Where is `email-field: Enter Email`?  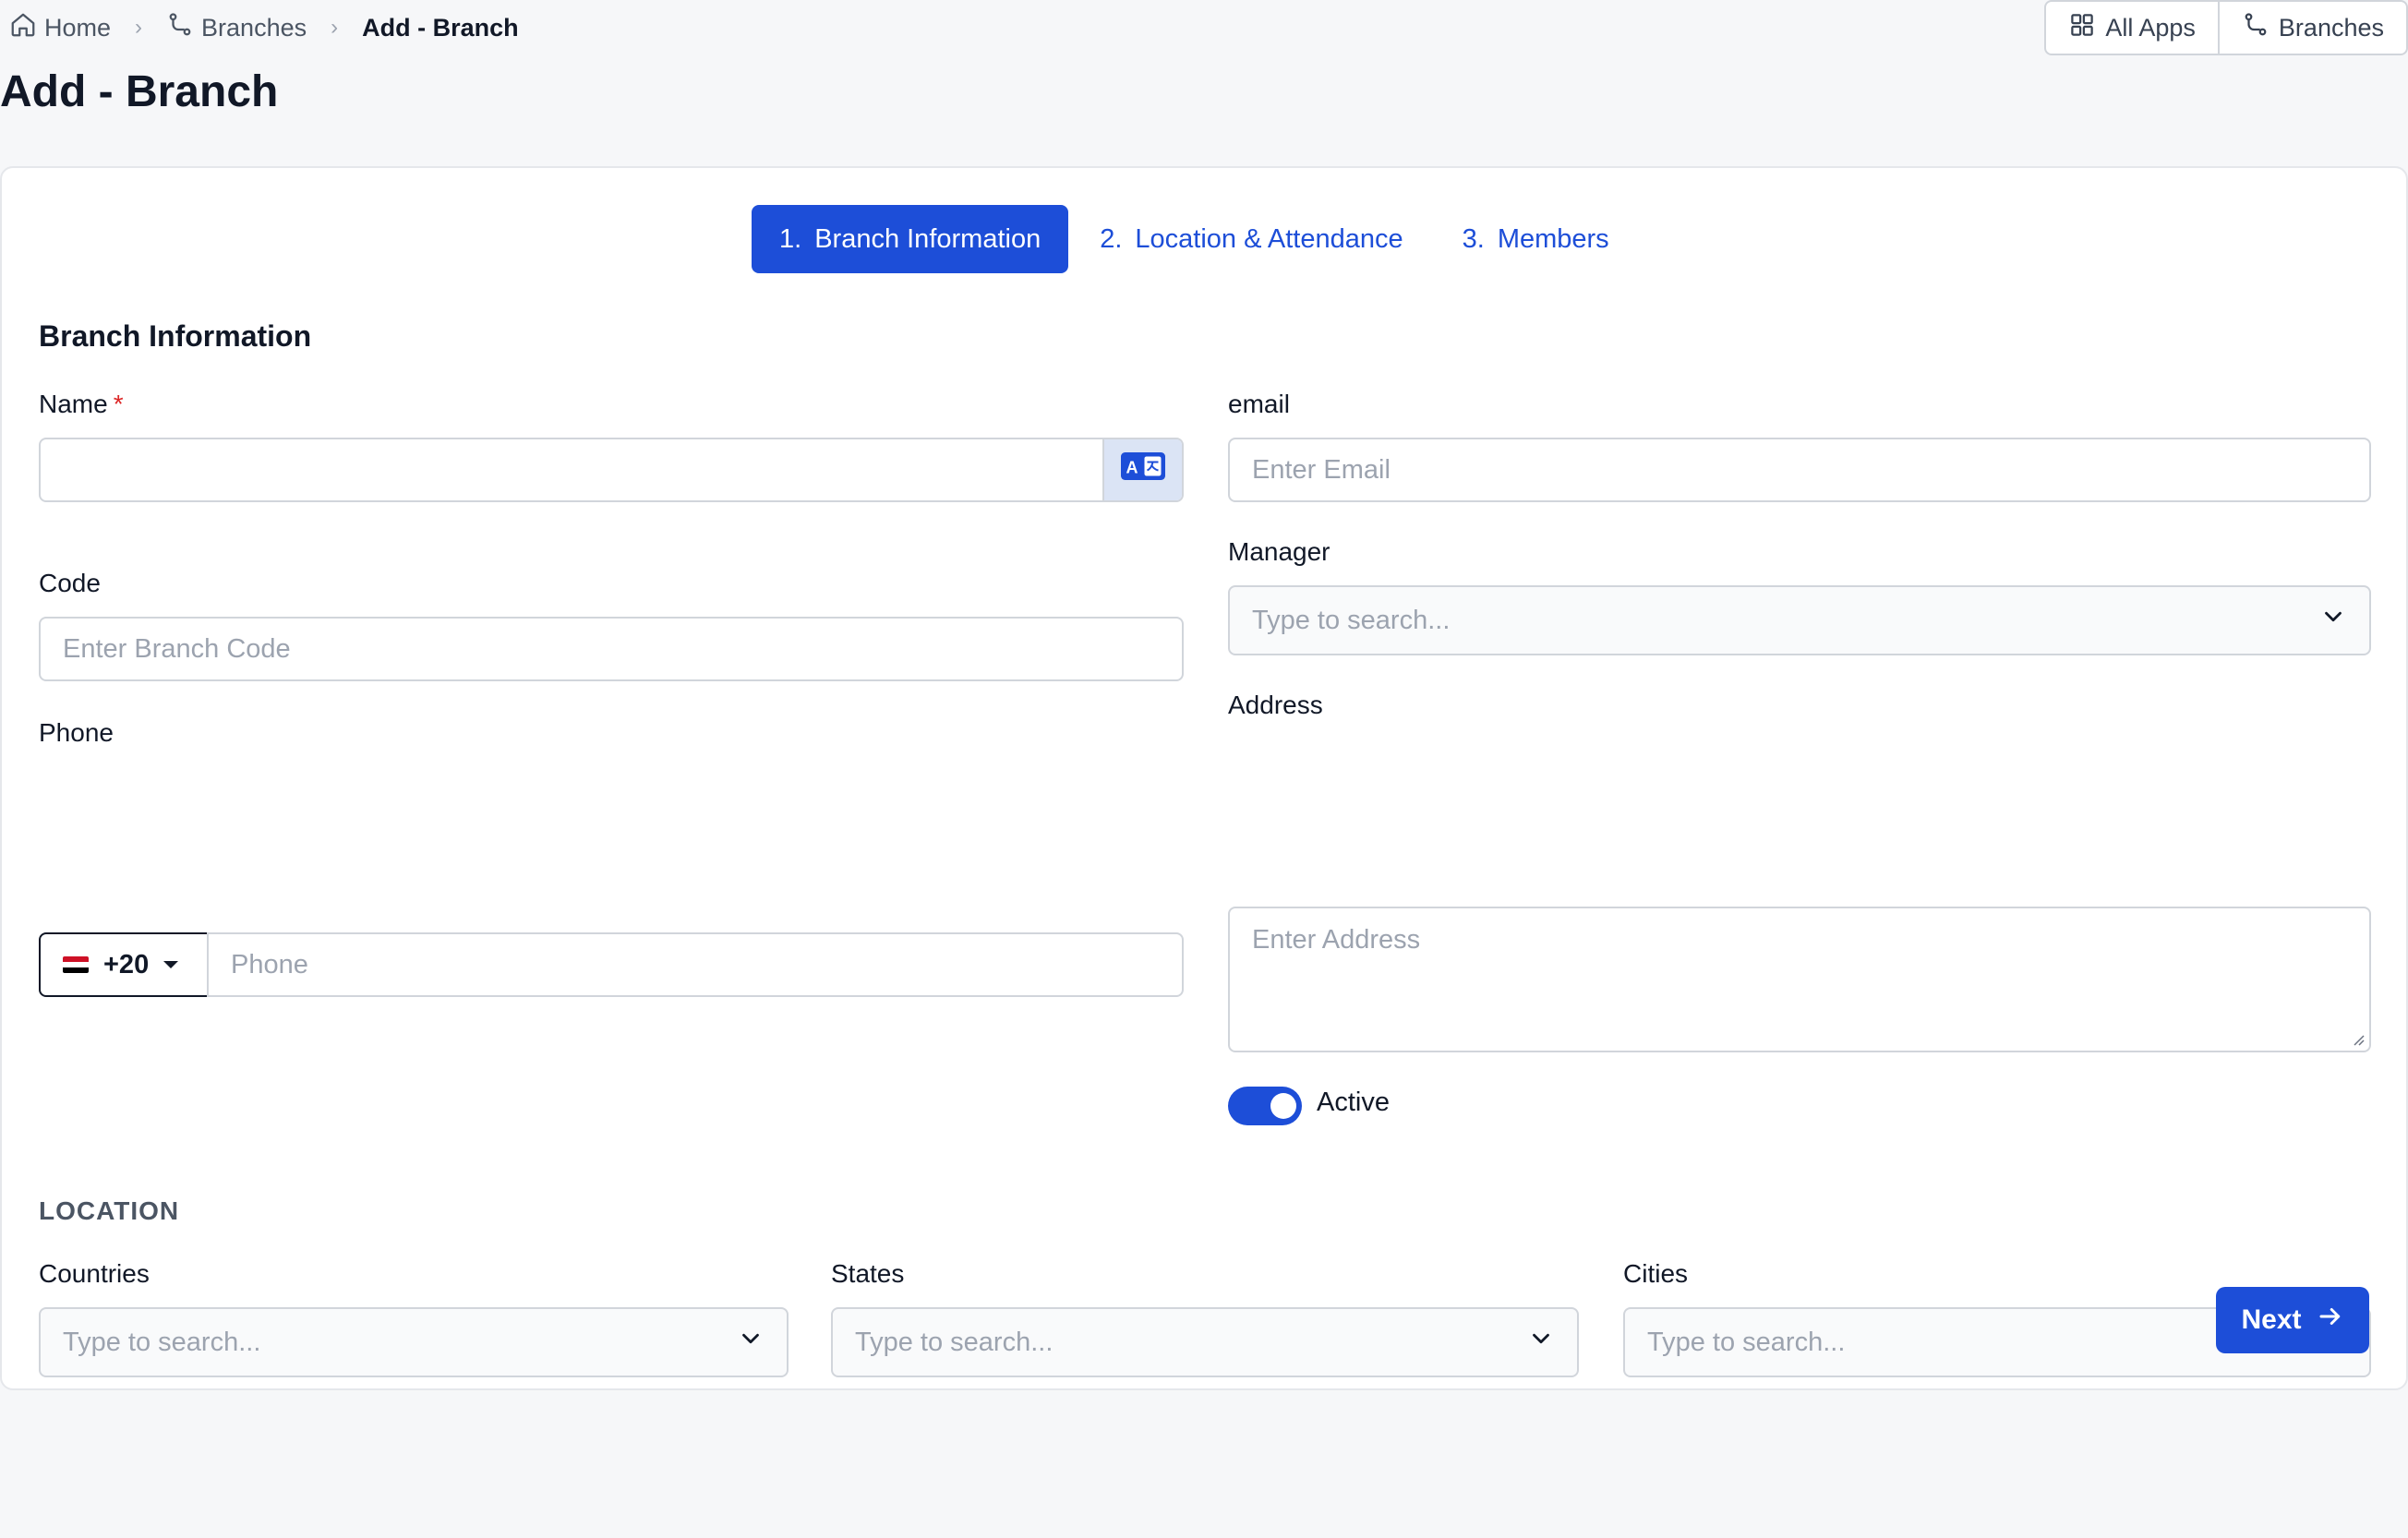
email-field: Enter Email is located at coordinates (1799, 470).